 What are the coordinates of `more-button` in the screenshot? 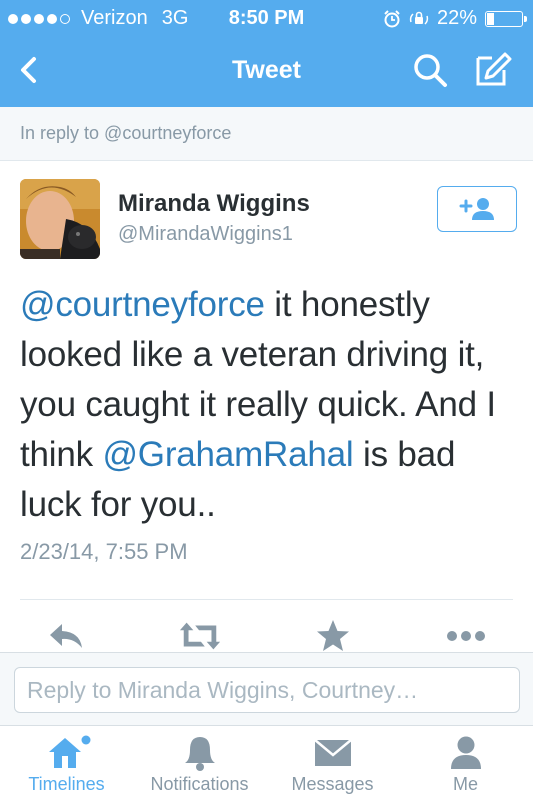 It's located at (466, 636).